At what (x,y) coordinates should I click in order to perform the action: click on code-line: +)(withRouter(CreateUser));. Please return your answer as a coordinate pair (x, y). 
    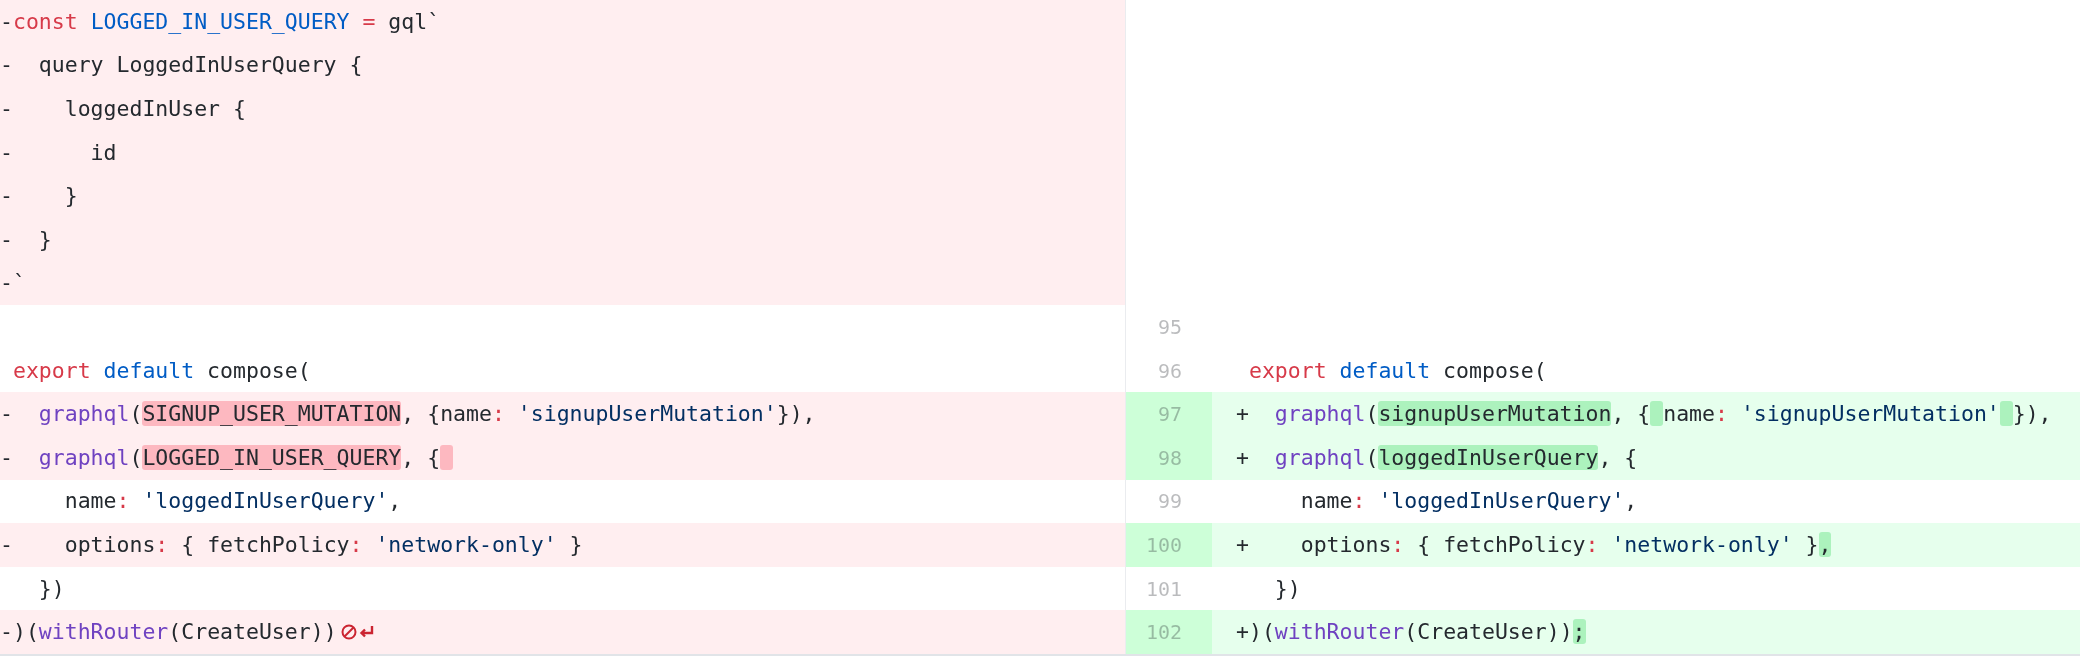
    Looking at the image, I should click on (1411, 632).